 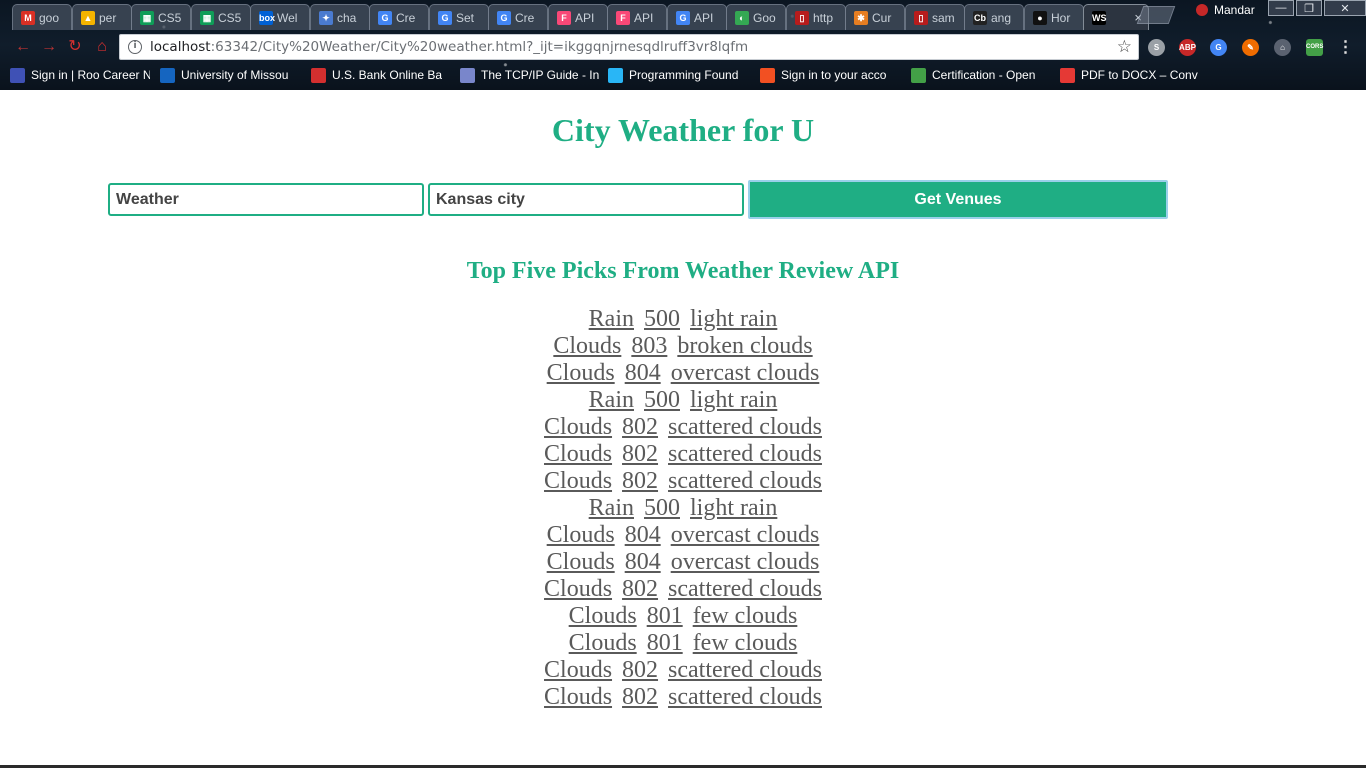 I want to click on menu-icon: ⋮, so click(x=1345, y=47).